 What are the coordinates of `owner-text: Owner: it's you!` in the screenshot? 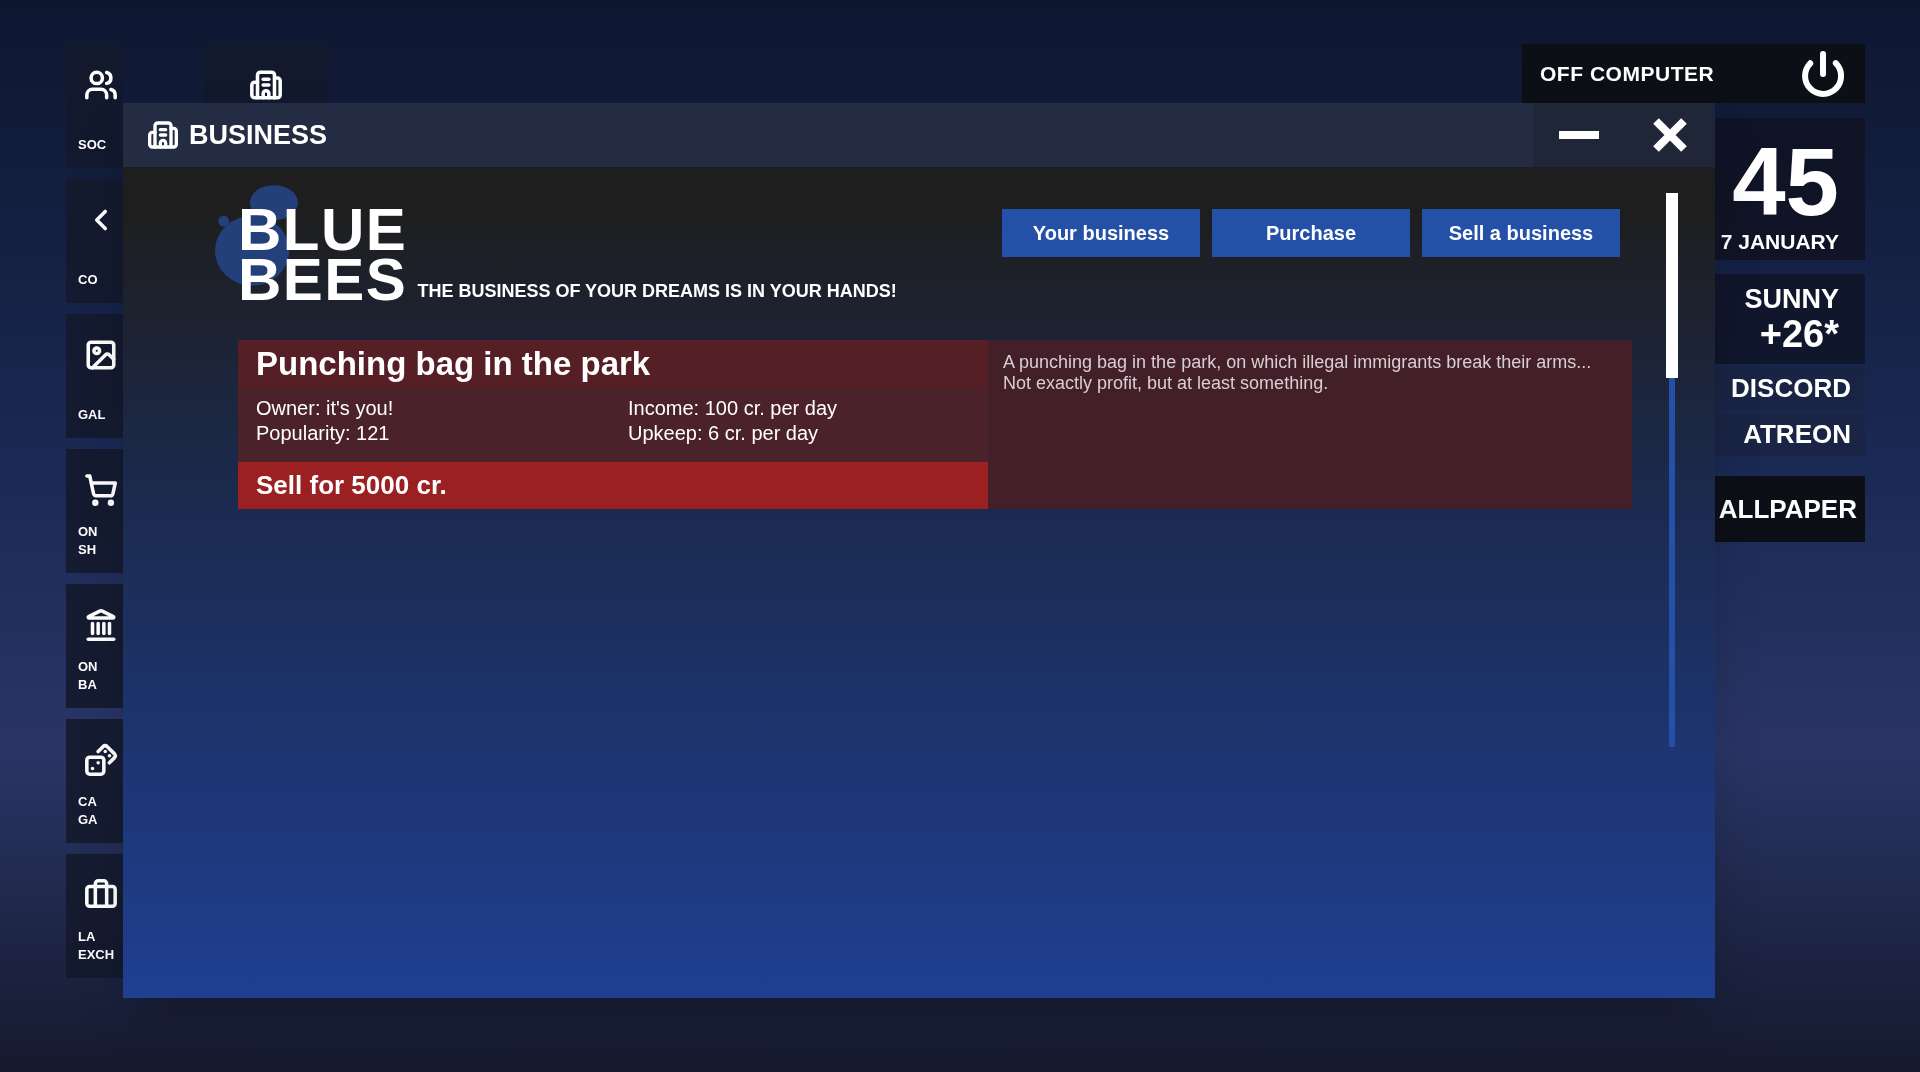 It's located at (325, 408).